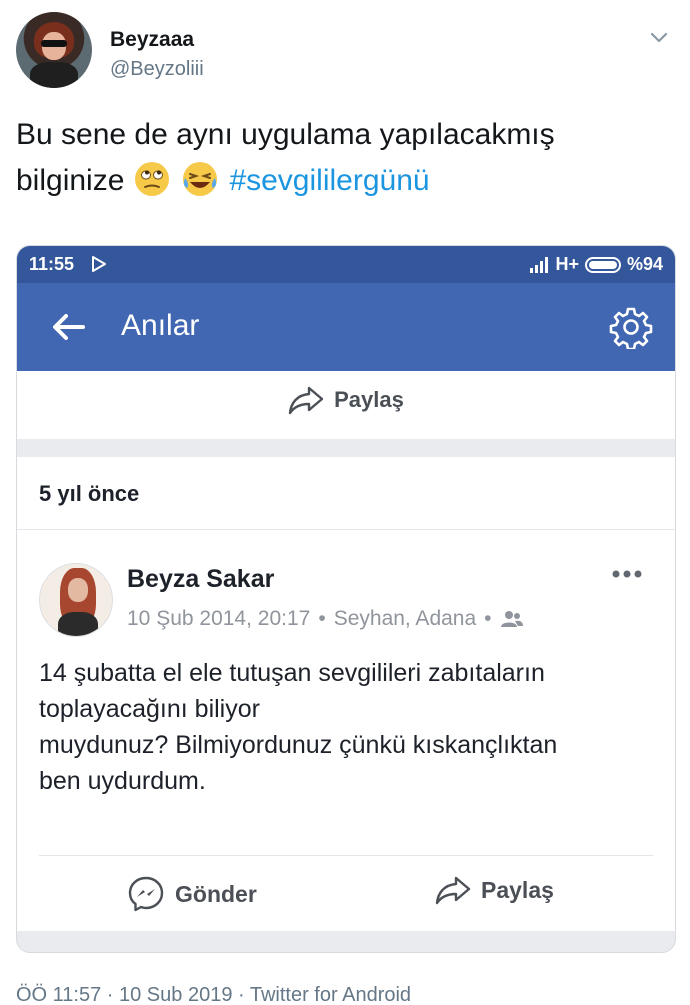 The width and height of the screenshot is (690, 1005). Describe the element at coordinates (329, 180) in the screenshot. I see `hashtag-link: #sevgililergünü` at that location.